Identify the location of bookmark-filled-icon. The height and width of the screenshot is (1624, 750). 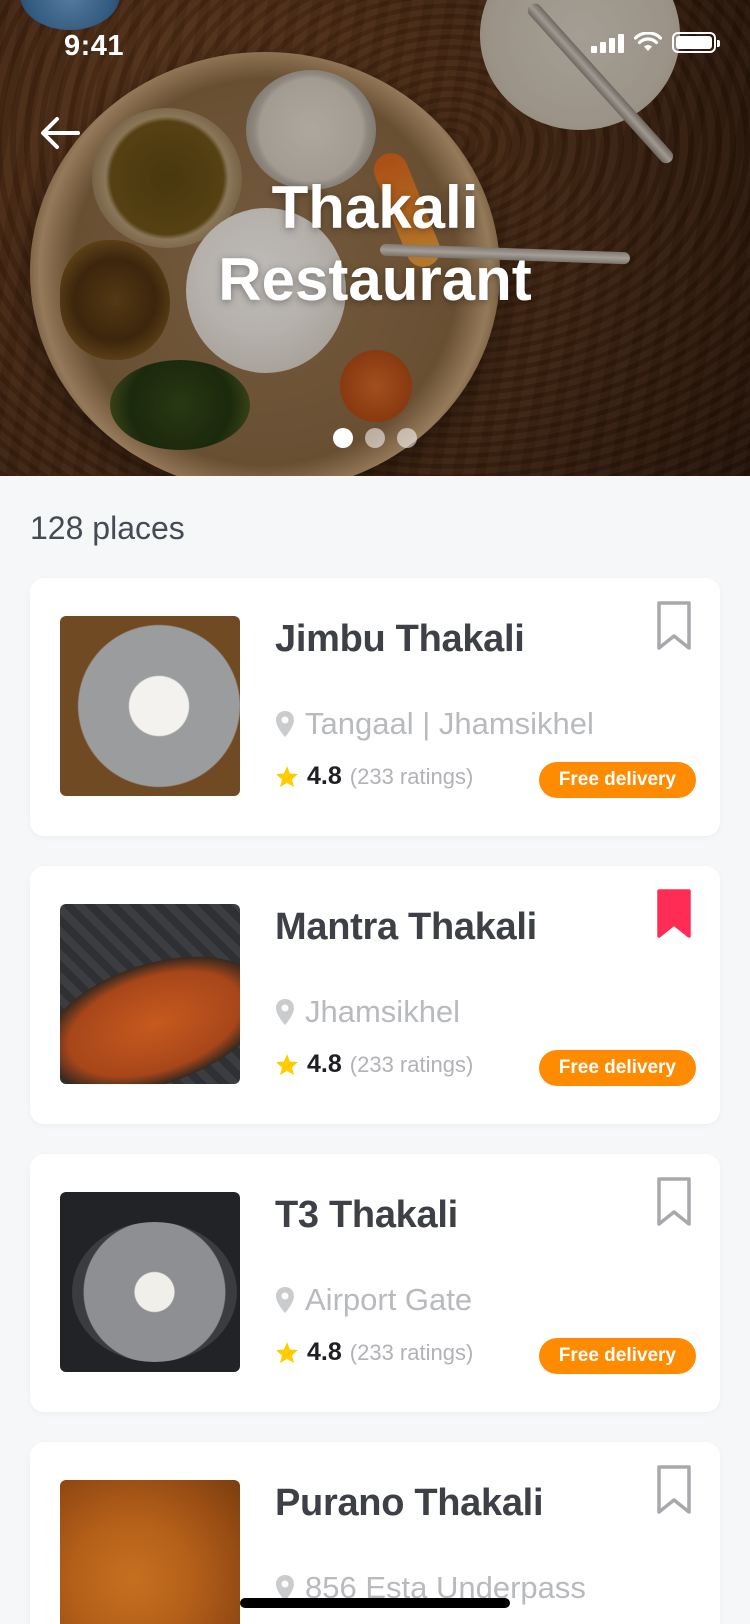
(674, 914).